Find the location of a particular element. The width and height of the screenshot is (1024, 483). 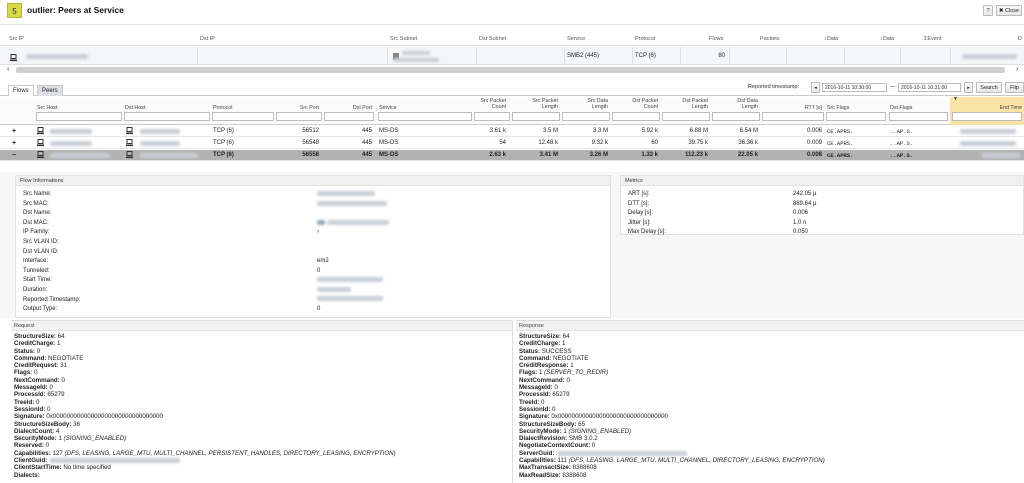

col-d: D is located at coordinates (1020, 39).